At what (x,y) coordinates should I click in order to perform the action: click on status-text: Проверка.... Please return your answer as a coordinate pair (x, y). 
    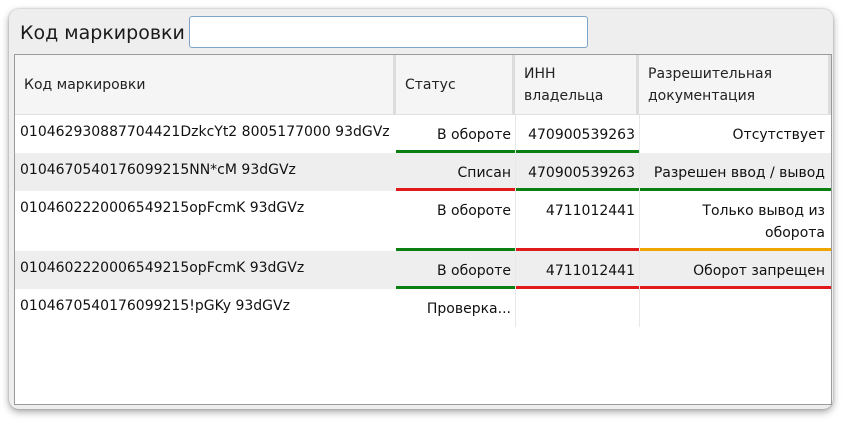
    Looking at the image, I should click on (468, 309).